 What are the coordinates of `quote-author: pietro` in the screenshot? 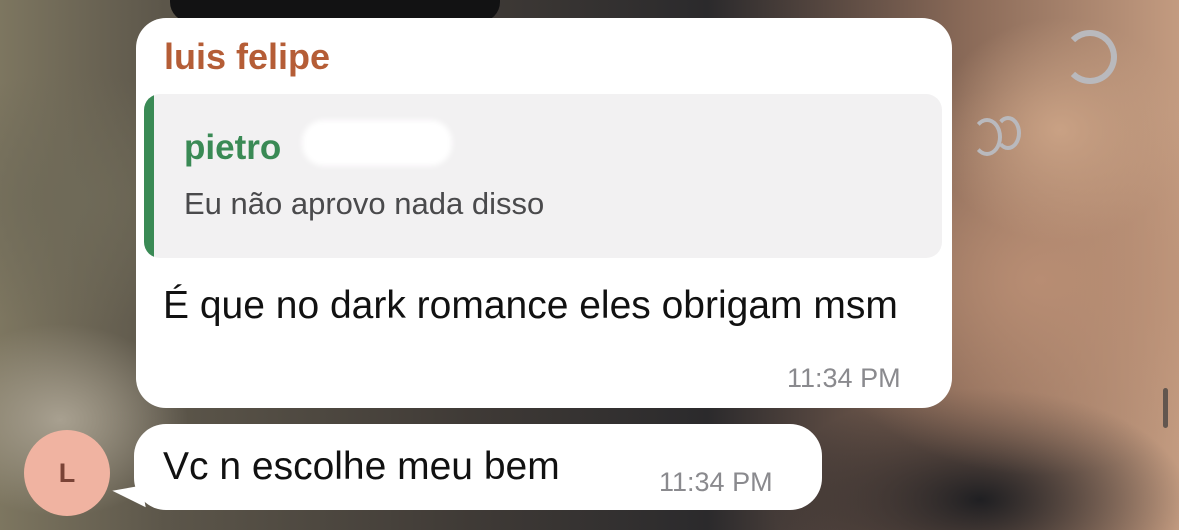 It's located at (233, 147).